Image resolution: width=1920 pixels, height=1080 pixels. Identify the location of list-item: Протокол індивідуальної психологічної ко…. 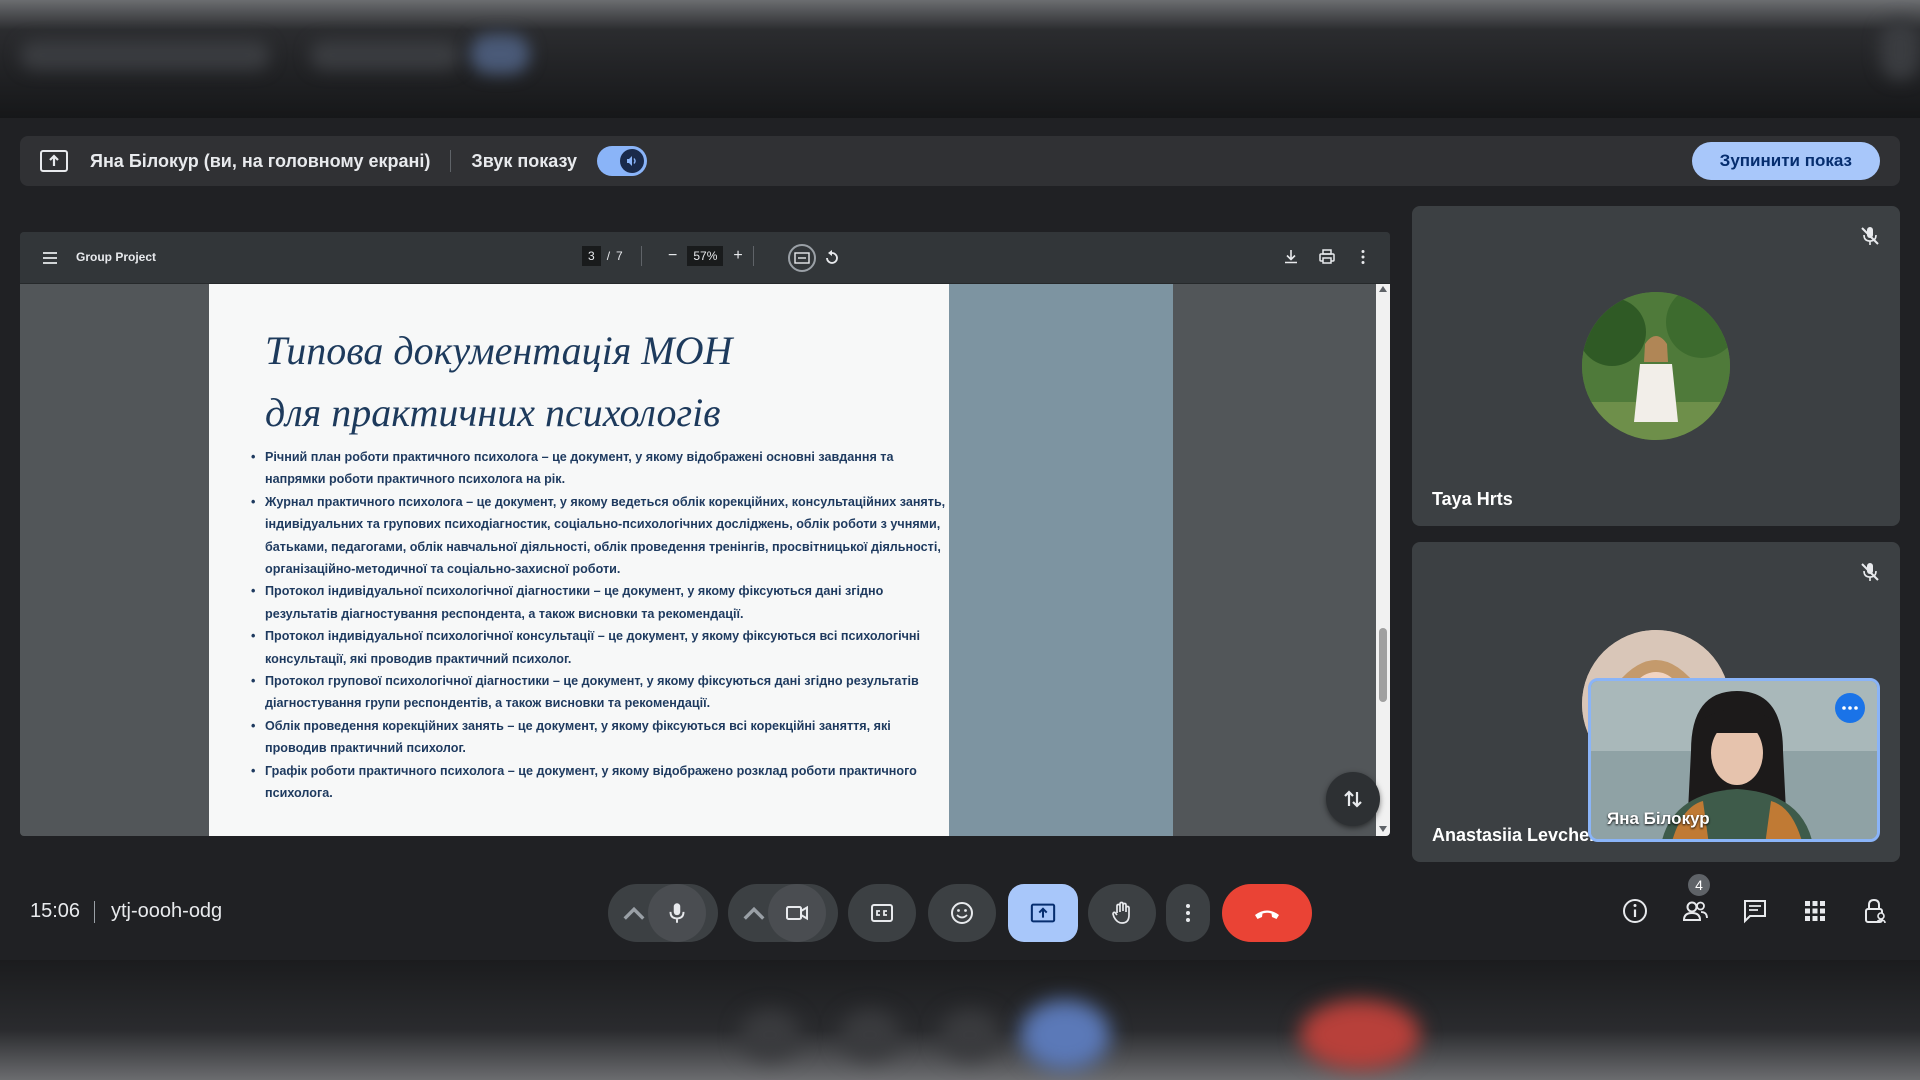
(601, 647).